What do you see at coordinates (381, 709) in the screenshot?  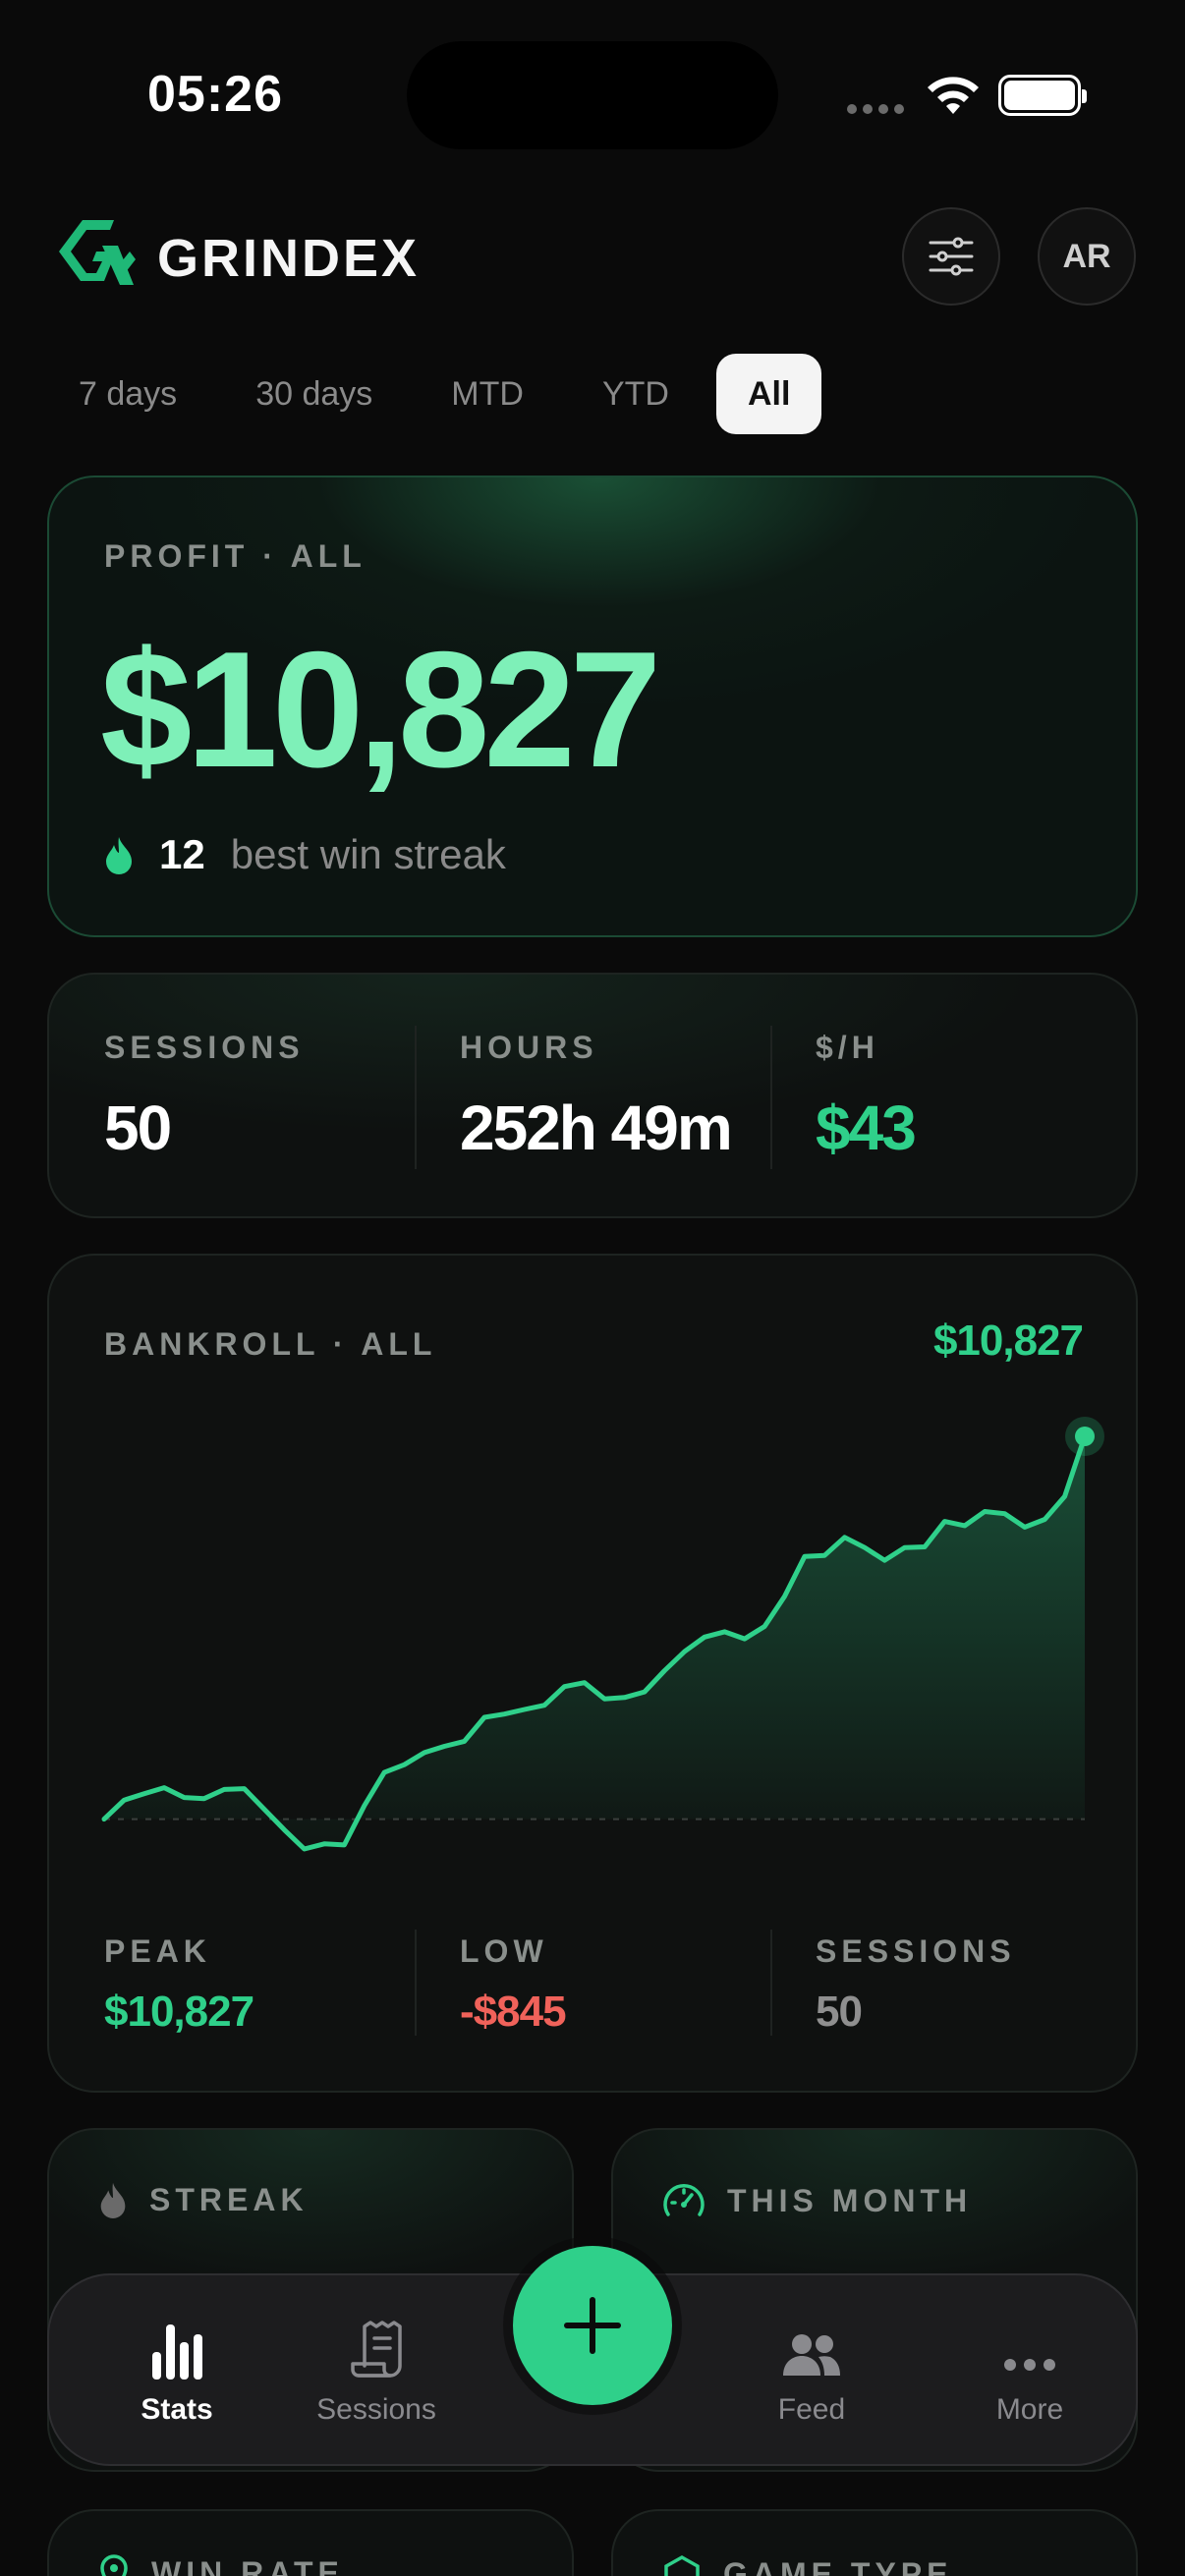 I see `profit-value: $10,827` at bounding box center [381, 709].